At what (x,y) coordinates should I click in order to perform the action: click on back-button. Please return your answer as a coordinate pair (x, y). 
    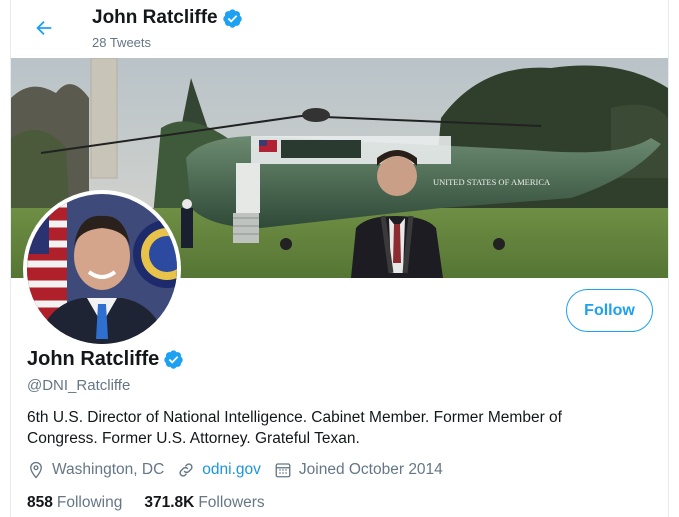
    Looking at the image, I should click on (44, 28).